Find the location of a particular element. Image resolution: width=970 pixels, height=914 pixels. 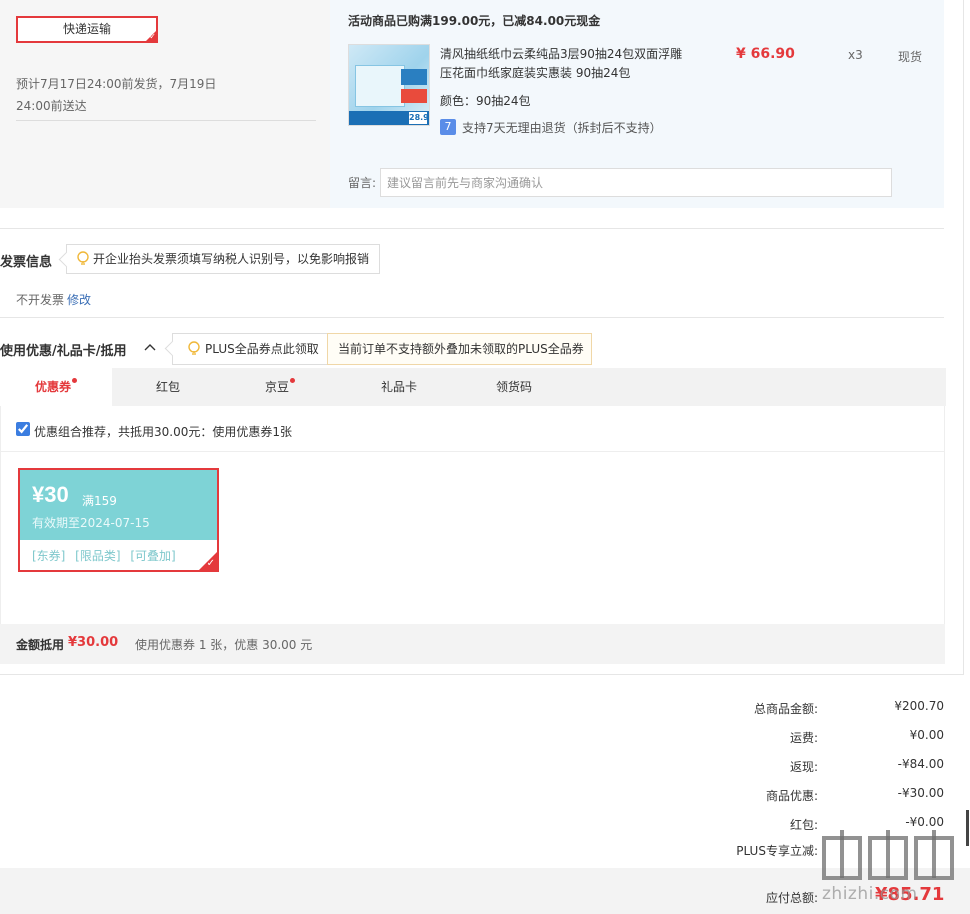

promo-text: 活动商品已购满199.00元，已减84.00元现金 is located at coordinates (474, 21).